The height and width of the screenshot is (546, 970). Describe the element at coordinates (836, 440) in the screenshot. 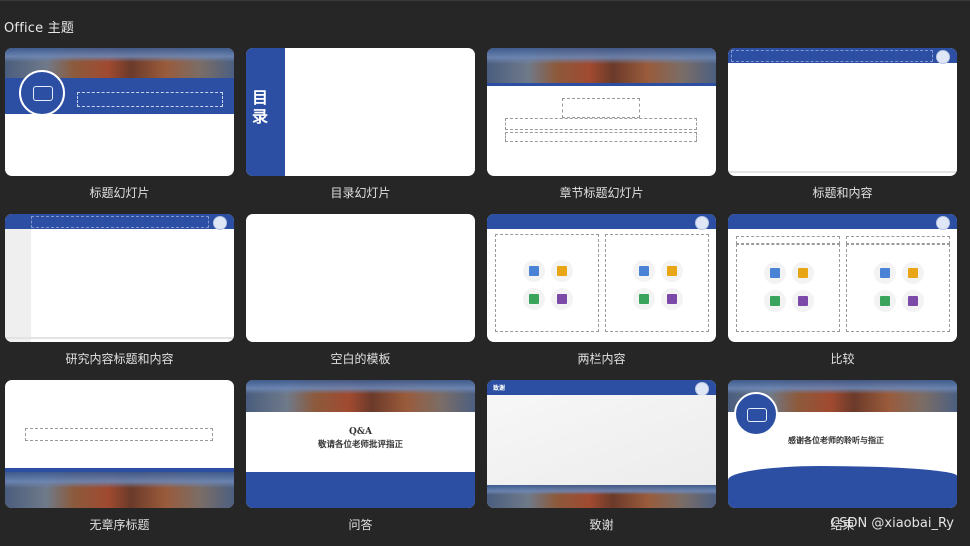

I see `thanks-text: 感谢各位老师的聆听与指正` at that location.